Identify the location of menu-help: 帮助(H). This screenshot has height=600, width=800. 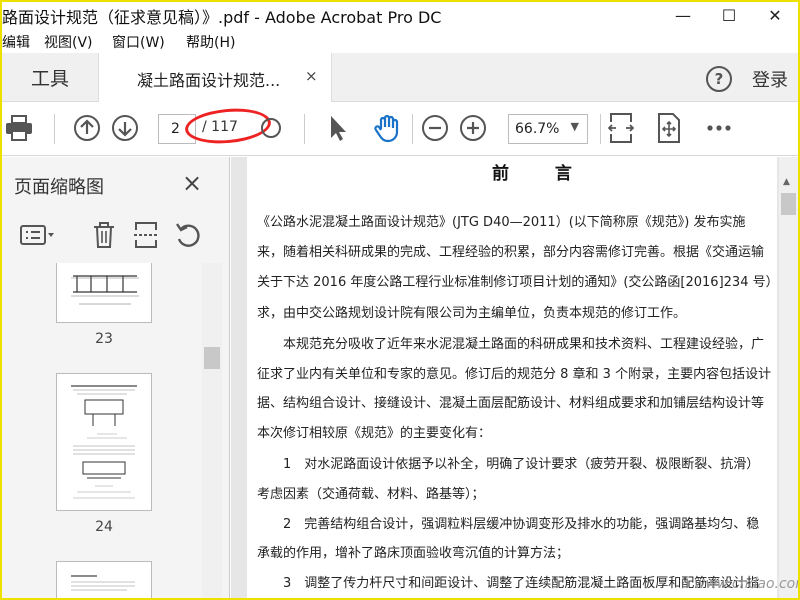
(210, 42).